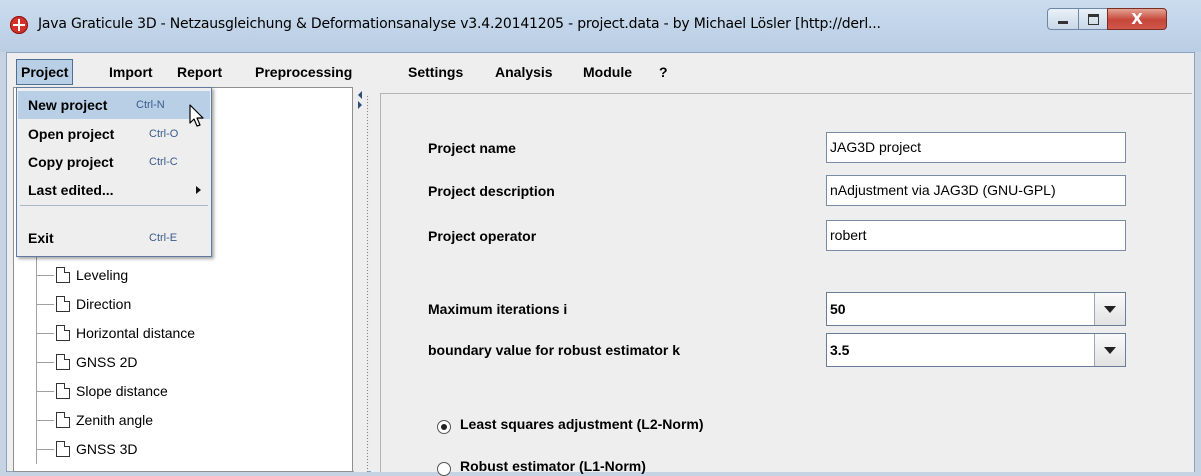 This screenshot has width=1201, height=476. I want to click on menu-item-exit: Exit Ctrl-E, so click(114, 238).